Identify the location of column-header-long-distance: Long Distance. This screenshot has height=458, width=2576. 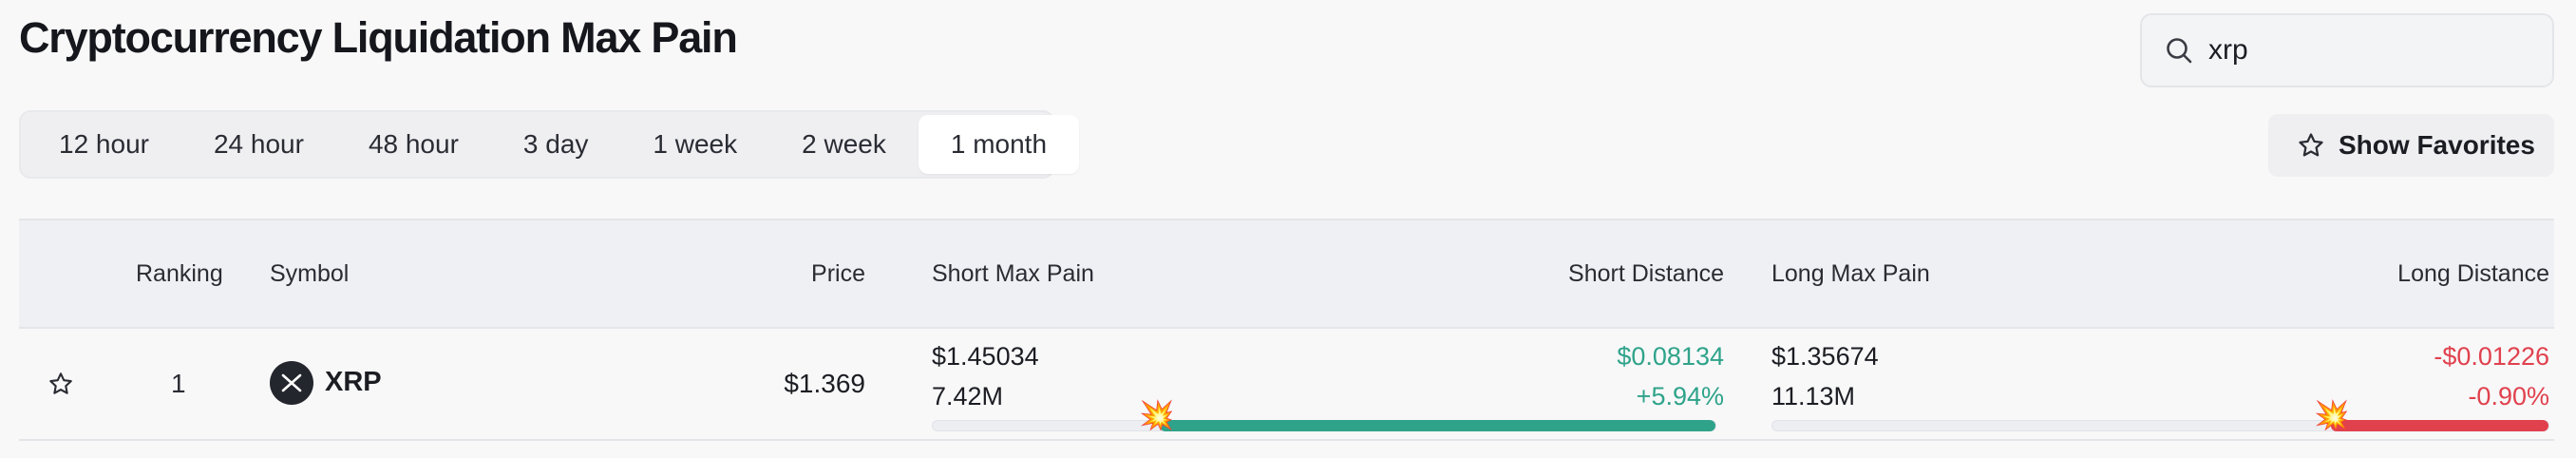
(2473, 273).